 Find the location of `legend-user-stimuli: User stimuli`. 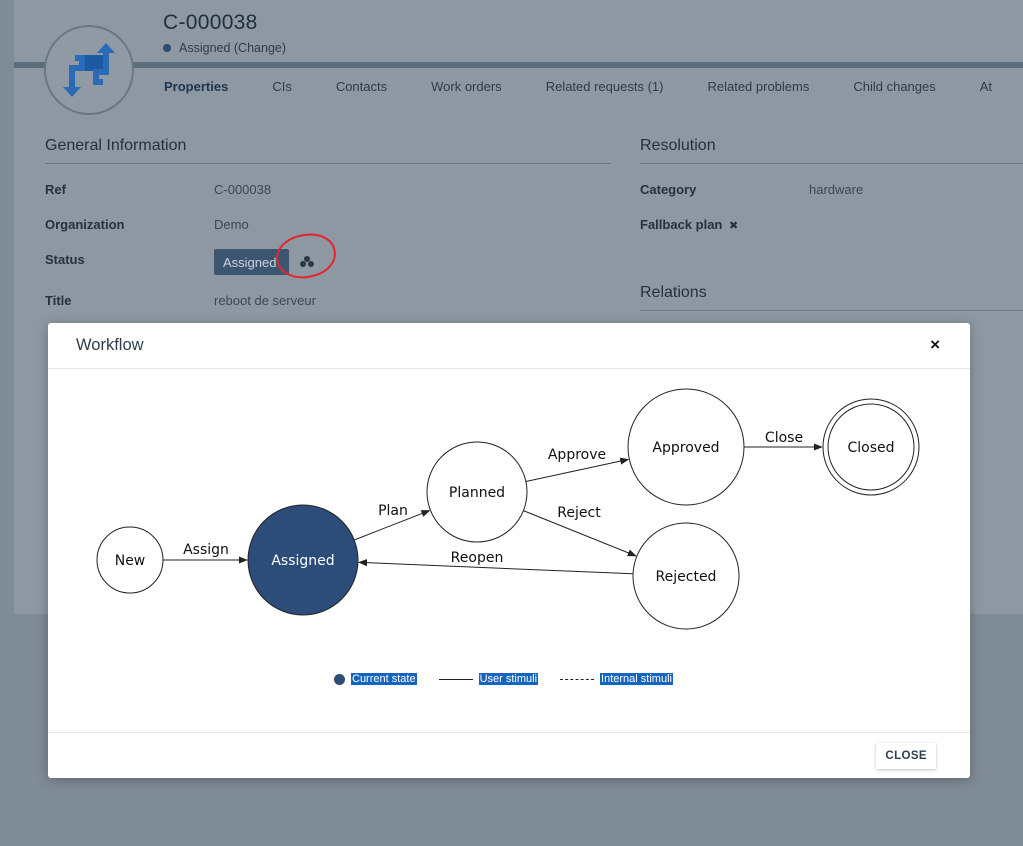

legend-user-stimuli: User stimuli is located at coordinates (488, 679).